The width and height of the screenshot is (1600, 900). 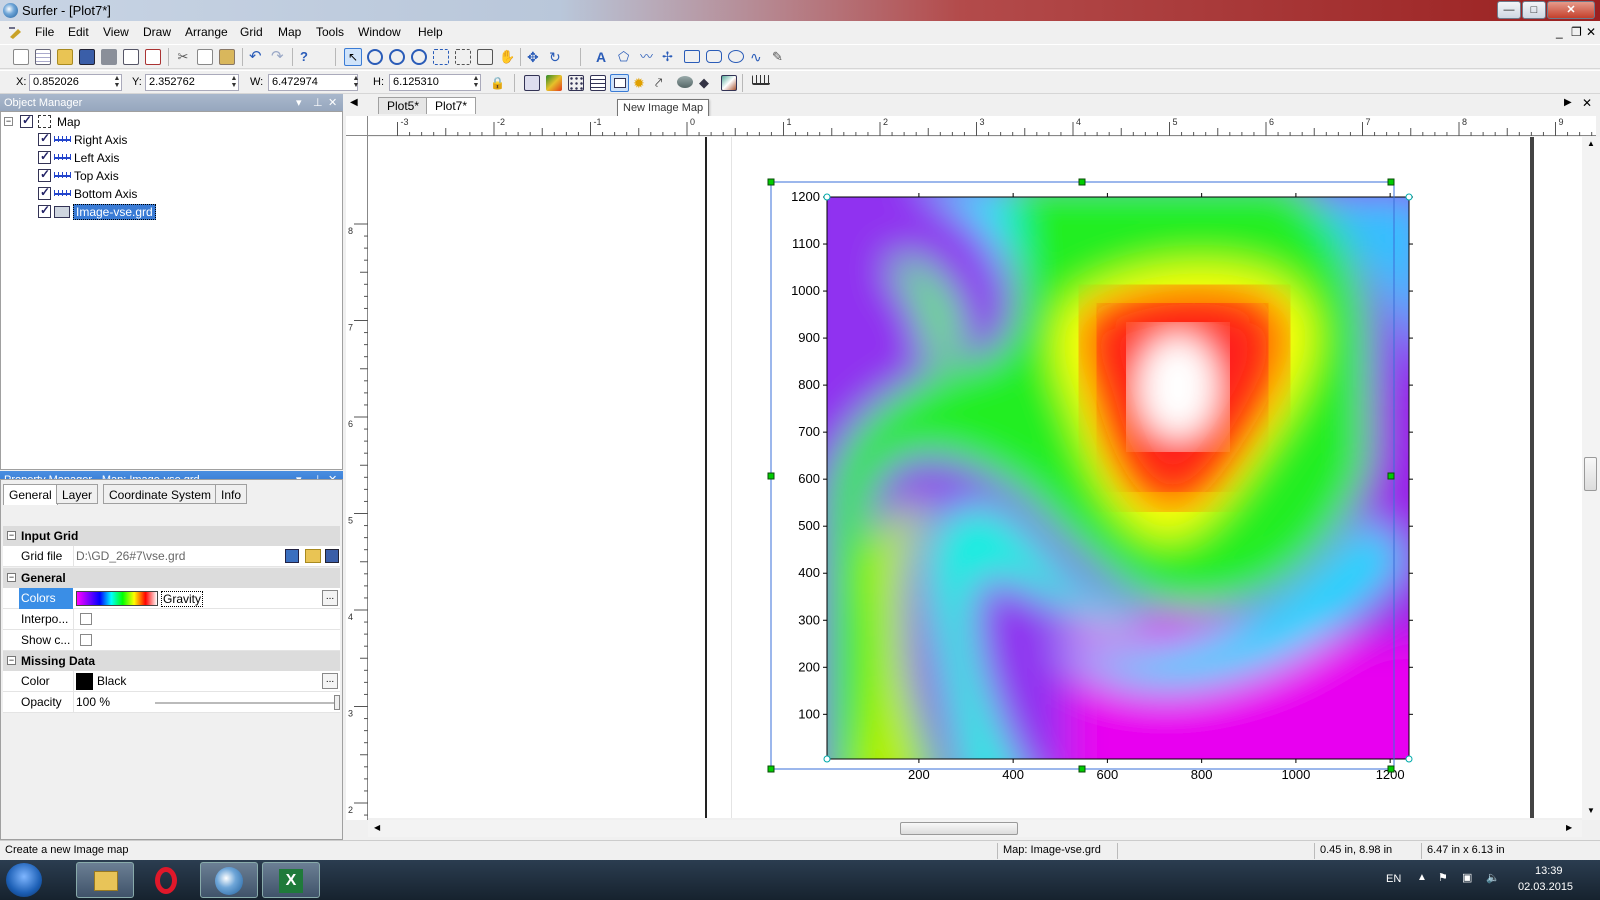 I want to click on tree-node-map: − Map, so click(x=154, y=122).